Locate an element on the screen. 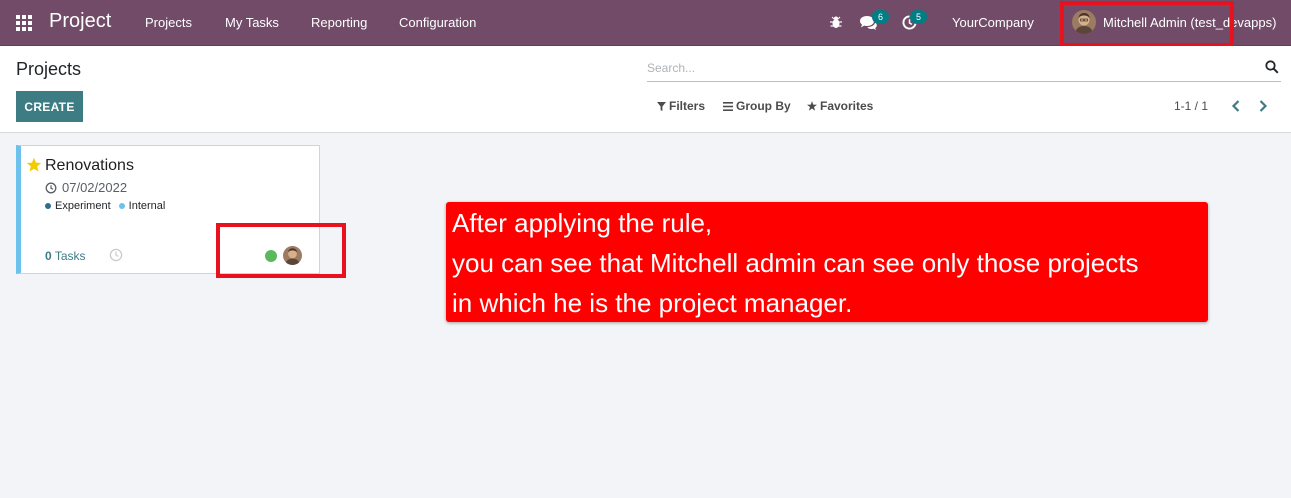  filters-dropdown: Filters is located at coordinates (681, 106).